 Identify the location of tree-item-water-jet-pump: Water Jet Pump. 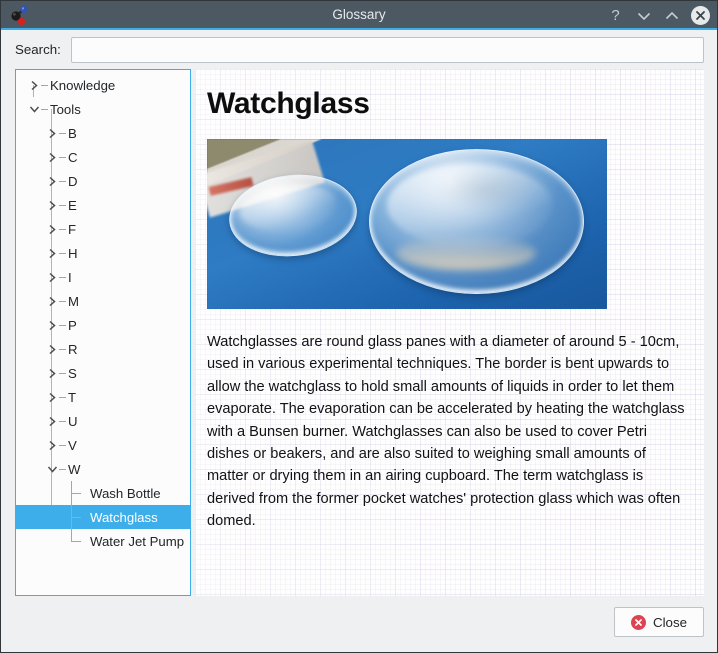
(103, 541).